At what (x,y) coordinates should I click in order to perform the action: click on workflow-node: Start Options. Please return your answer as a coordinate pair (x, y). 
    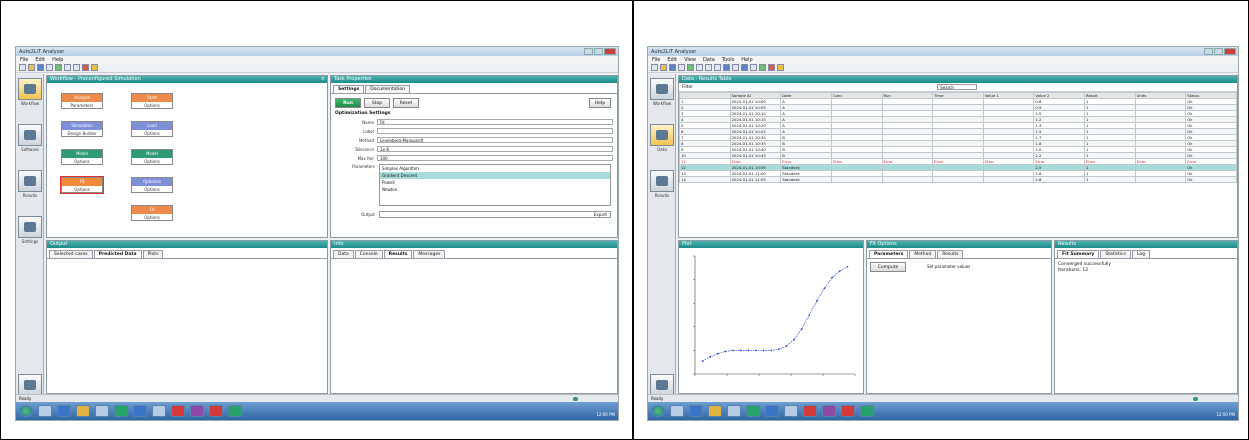
    Looking at the image, I should click on (152, 101).